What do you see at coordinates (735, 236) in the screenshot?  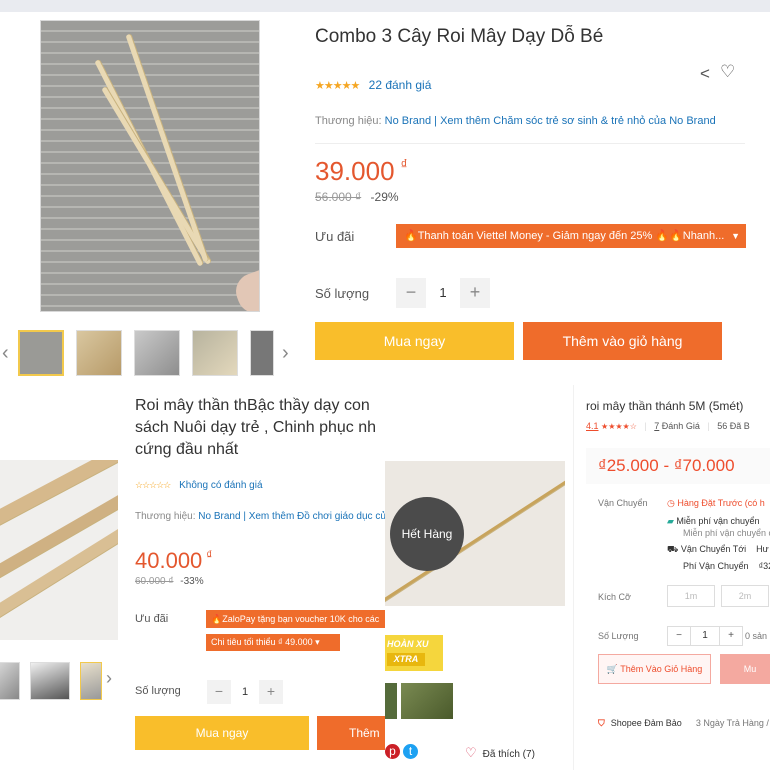 I see `chevron-down-icon: ▼` at bounding box center [735, 236].